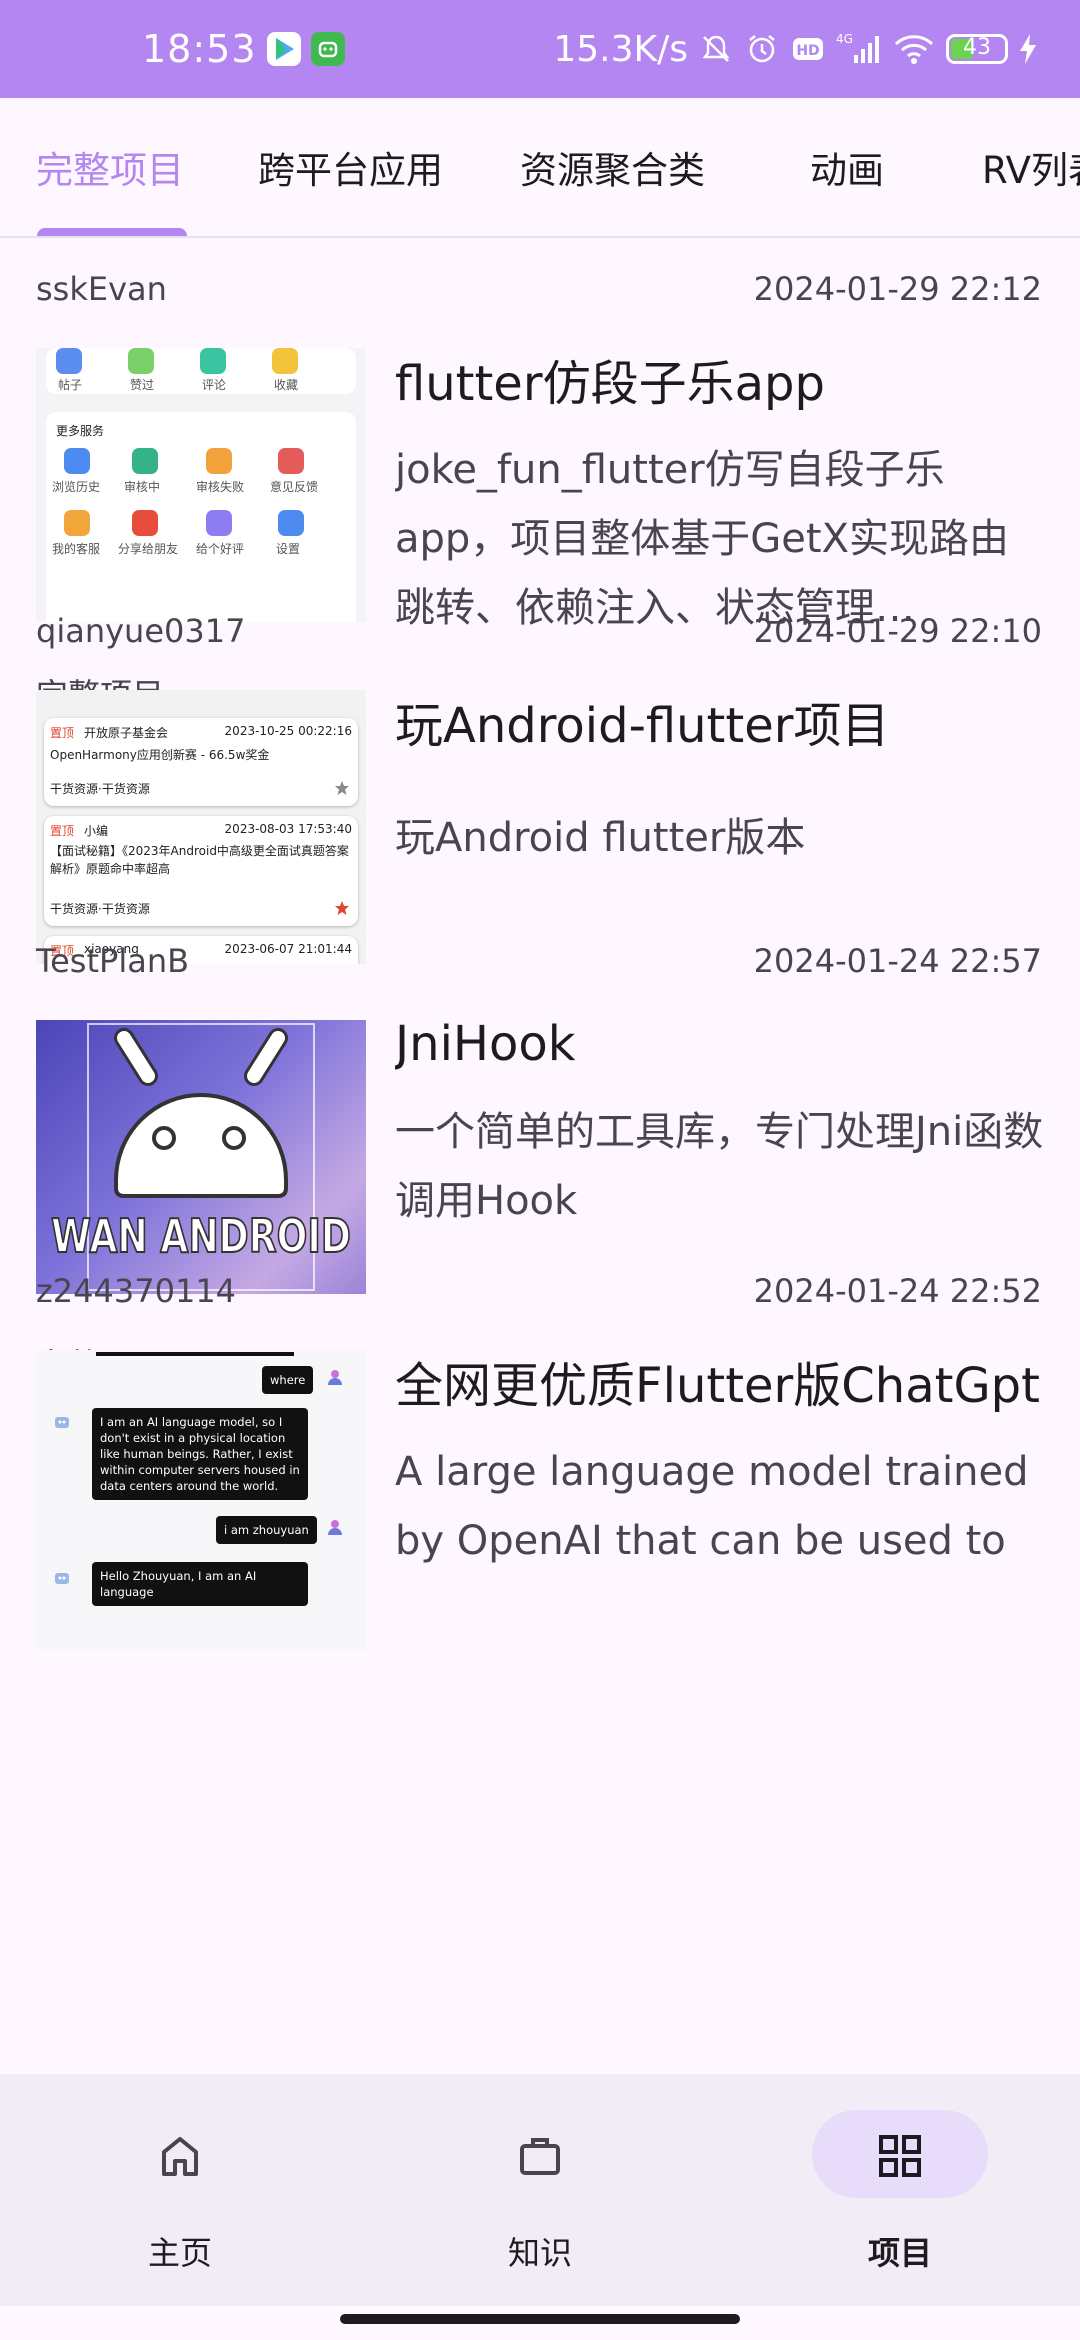 Image resolution: width=1080 pixels, height=2340 pixels. I want to click on status-bar: 18:53 15.3K/s HD 4G 43, so click(540, 49).